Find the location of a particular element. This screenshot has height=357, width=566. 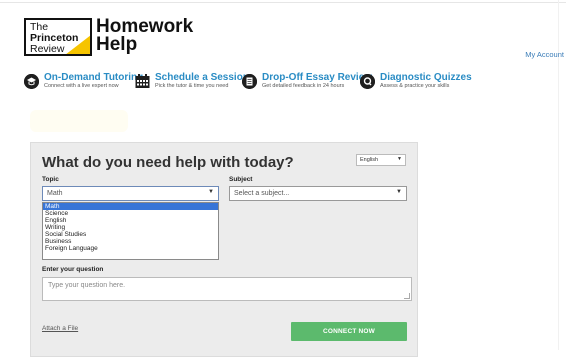

topic-option-business: Business is located at coordinates (130, 241).